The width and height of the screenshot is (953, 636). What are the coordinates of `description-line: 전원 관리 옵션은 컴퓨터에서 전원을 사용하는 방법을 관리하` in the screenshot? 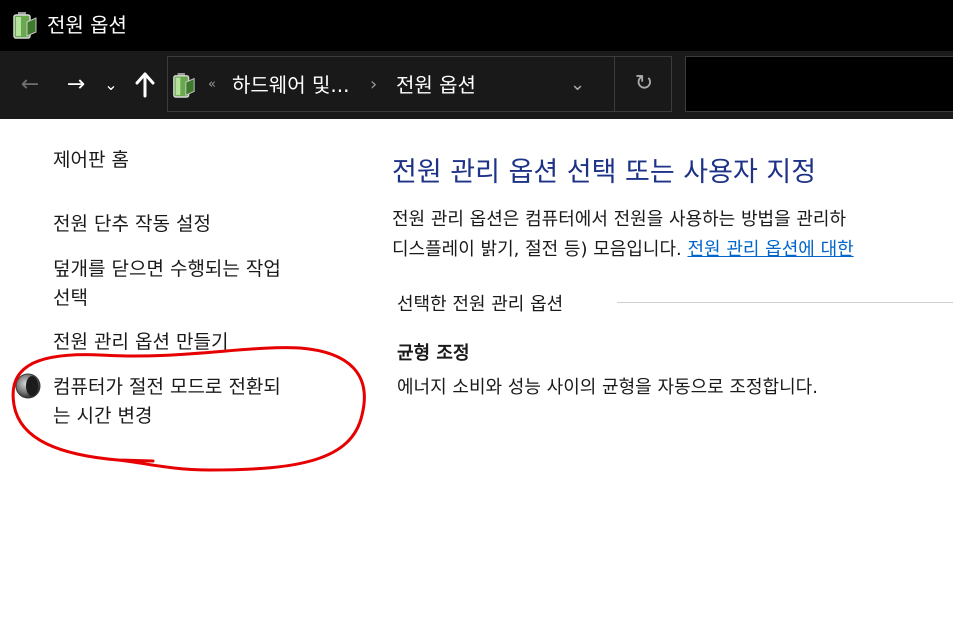 It's located at (619, 219).